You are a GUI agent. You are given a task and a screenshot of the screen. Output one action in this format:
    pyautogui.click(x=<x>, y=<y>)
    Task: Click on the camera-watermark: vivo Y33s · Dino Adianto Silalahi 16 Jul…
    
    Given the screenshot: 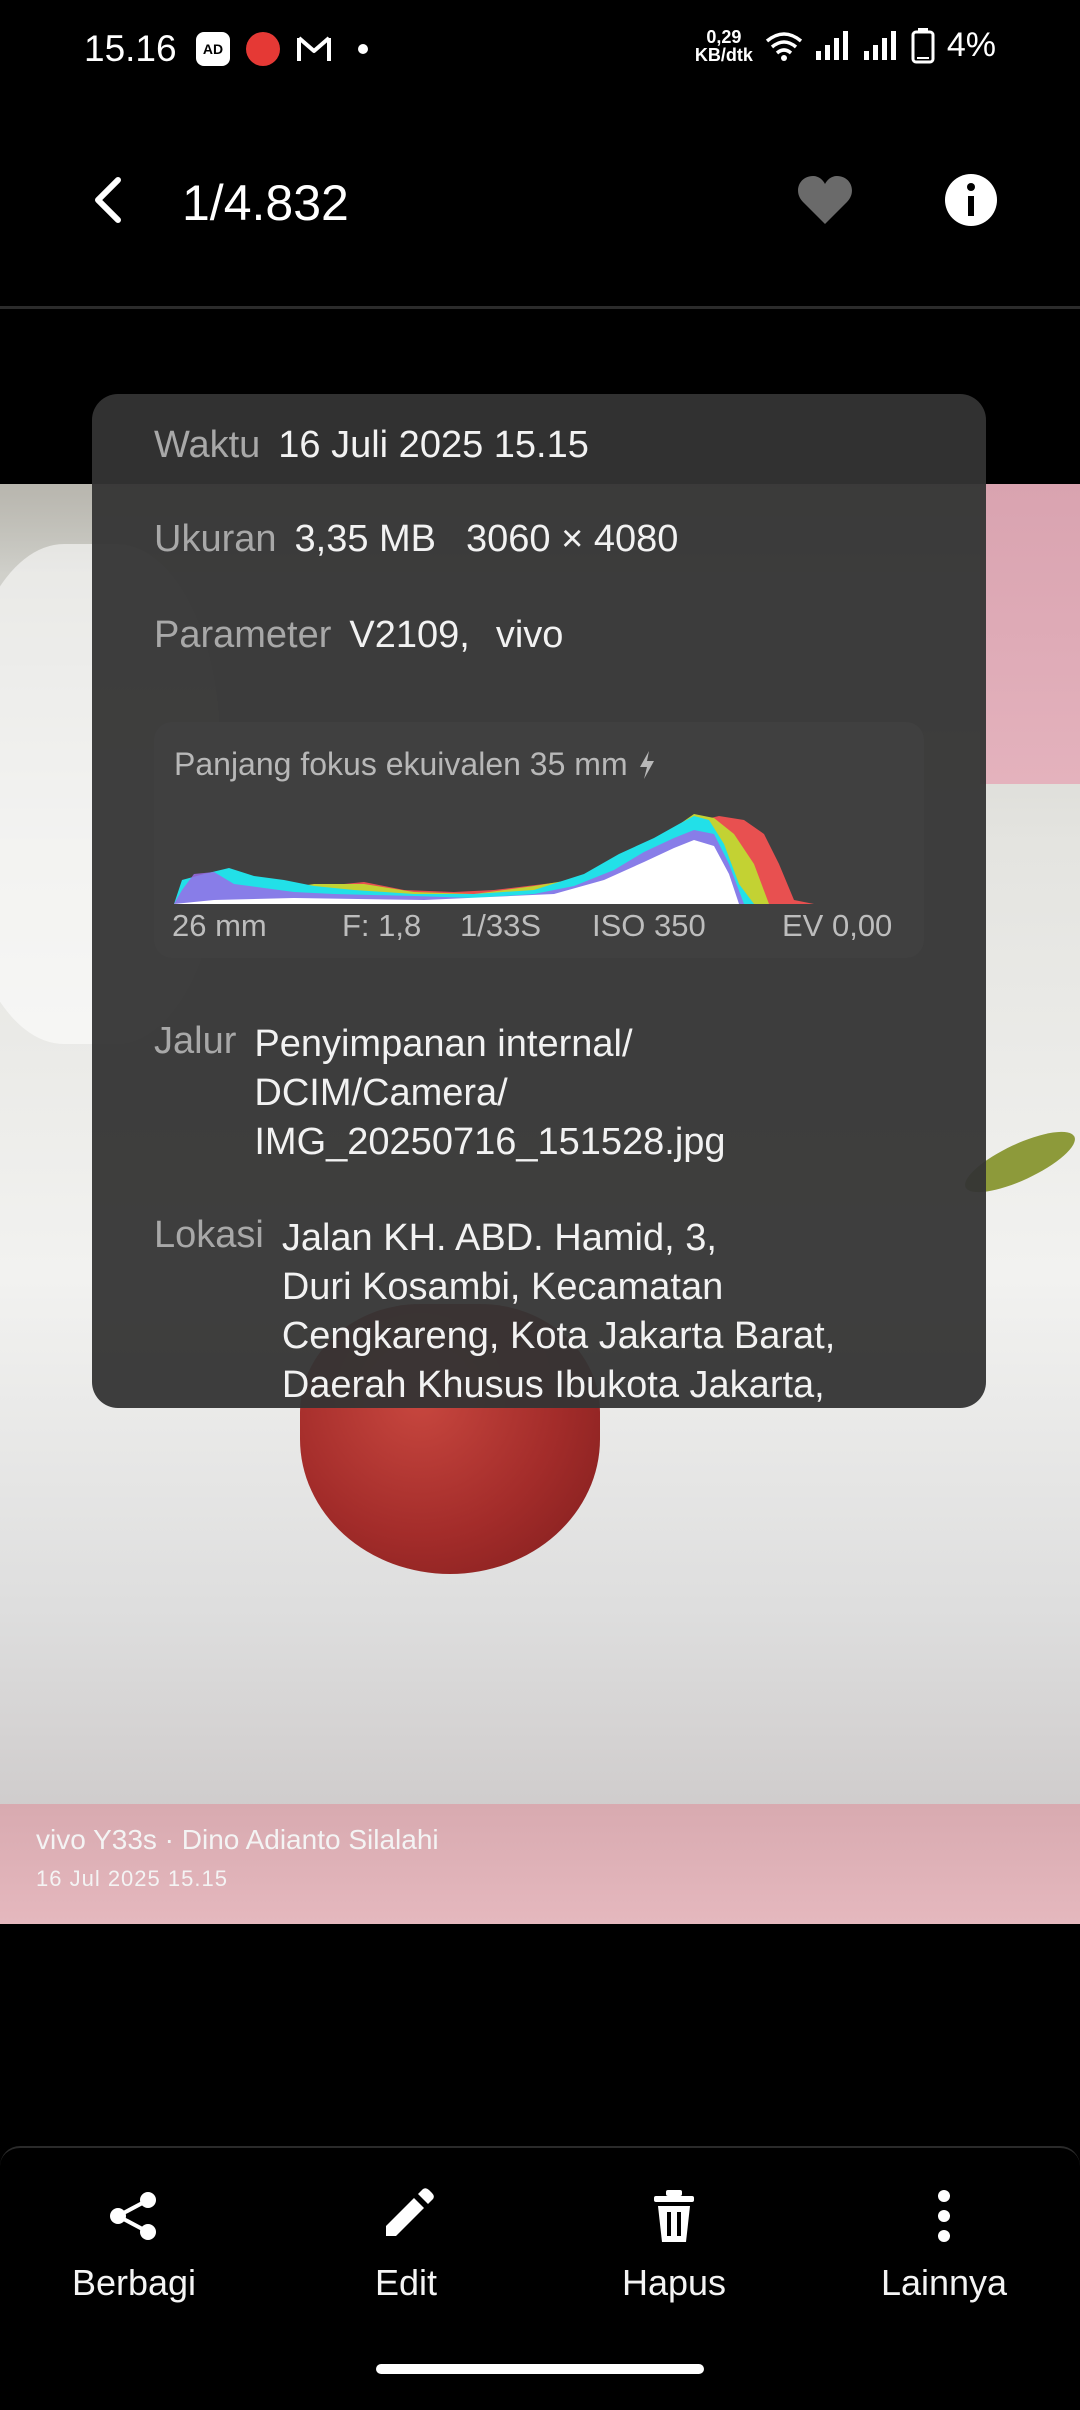 What is the action you would take?
    pyautogui.click(x=237, y=1858)
    